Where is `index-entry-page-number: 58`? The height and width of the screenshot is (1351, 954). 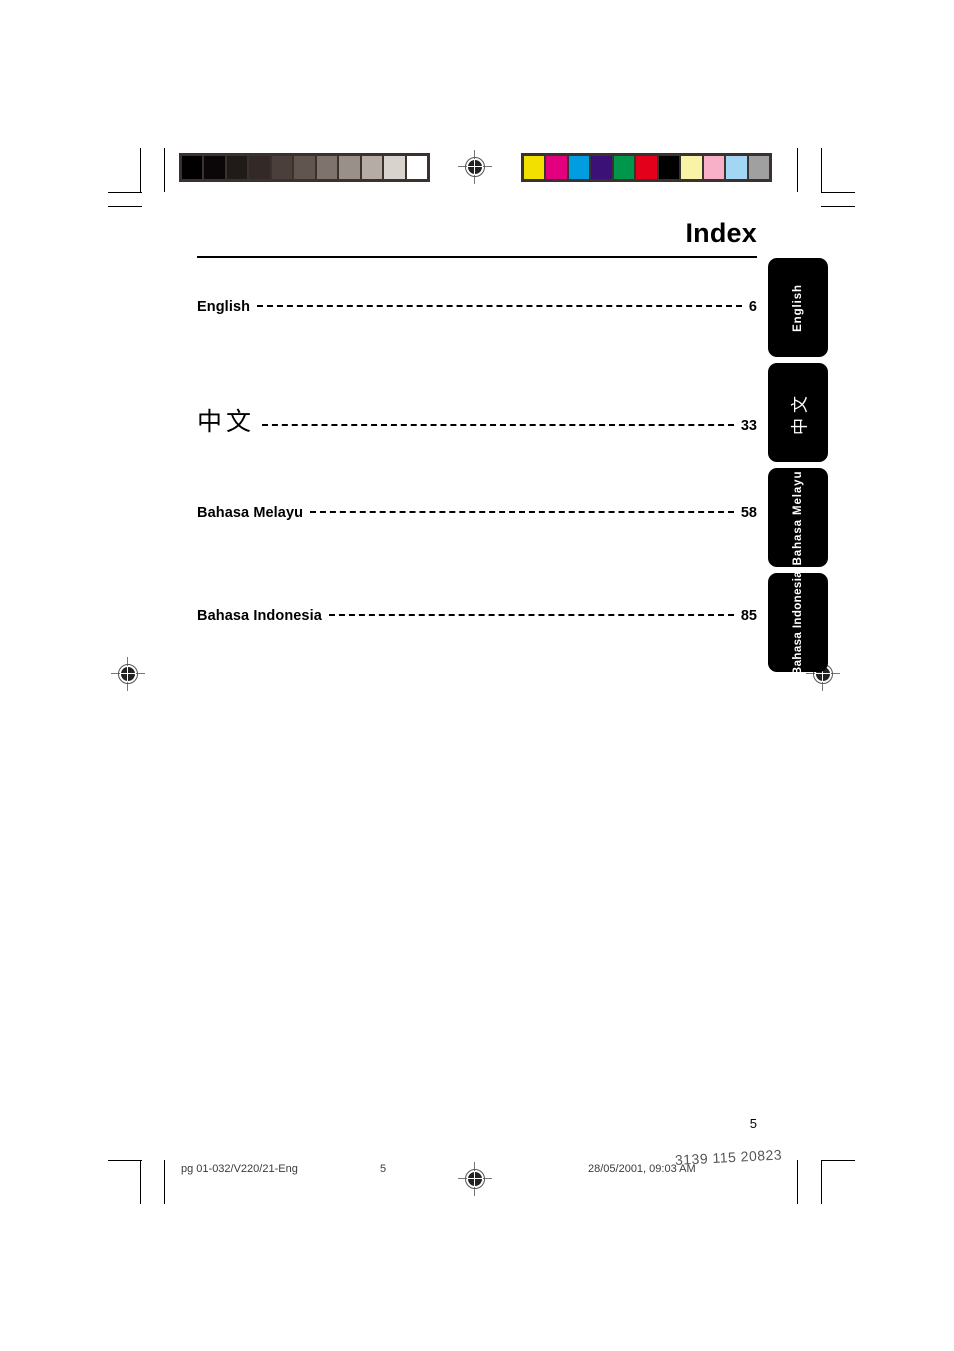
index-entry-page-number: 58 is located at coordinates (748, 513).